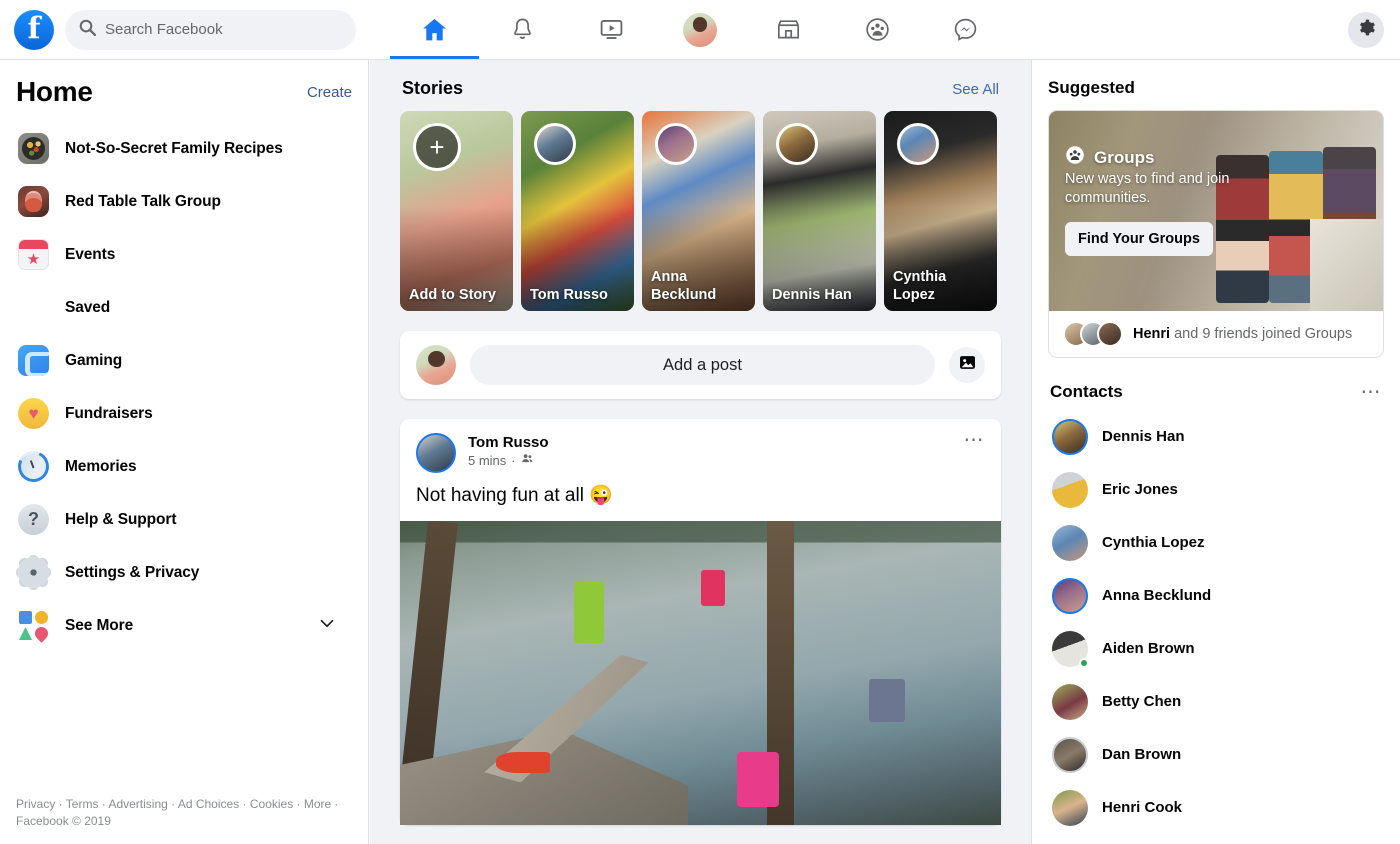 This screenshot has width=1400, height=844. What do you see at coordinates (514, 495) in the screenshot?
I see `post-text: Not having fun at all 😜` at bounding box center [514, 495].